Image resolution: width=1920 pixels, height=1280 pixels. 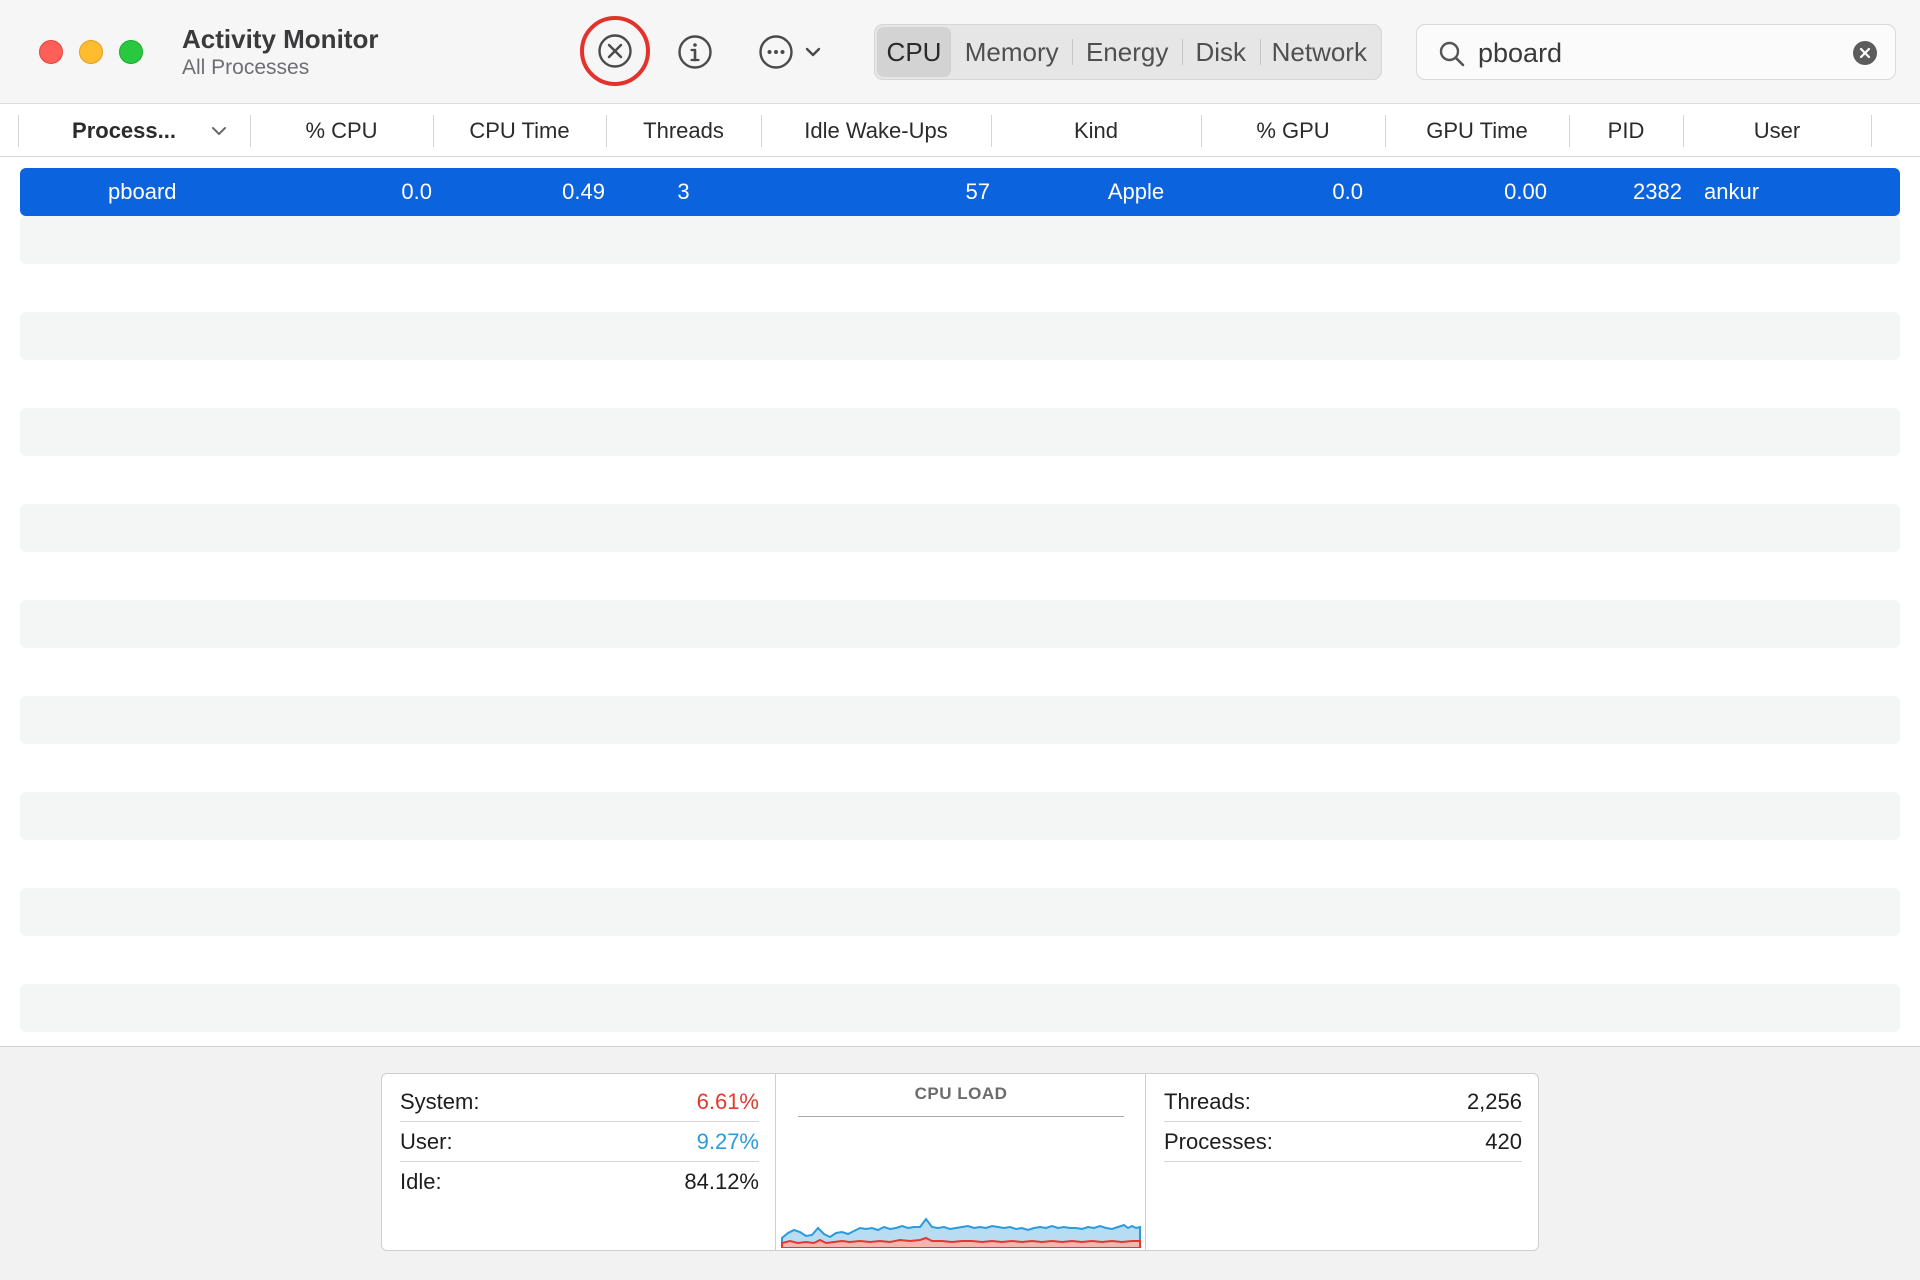 I want to click on process-count-panel: Threads: 2,256 Processes: 420, so click(x=1342, y=1162).